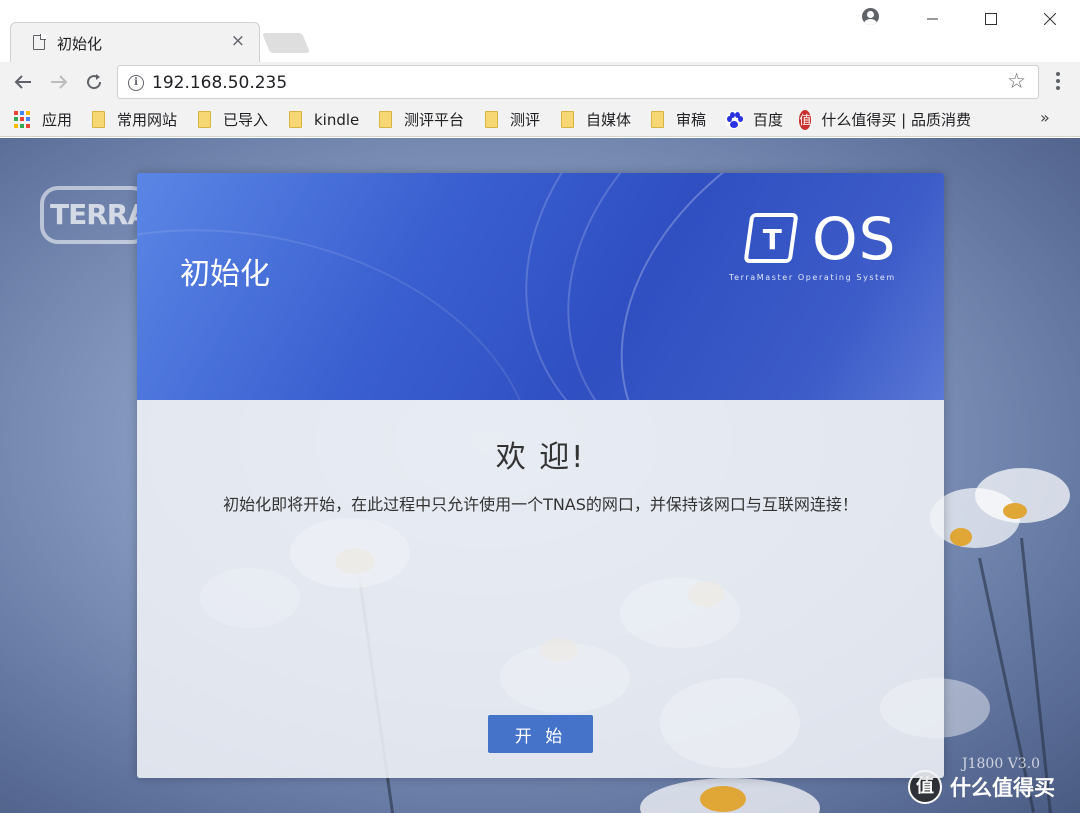 Image resolution: width=1080 pixels, height=813 pixels. Describe the element at coordinates (578, 82) in the screenshot. I see `address-bar: i 192.168.50.235 ☆` at that location.